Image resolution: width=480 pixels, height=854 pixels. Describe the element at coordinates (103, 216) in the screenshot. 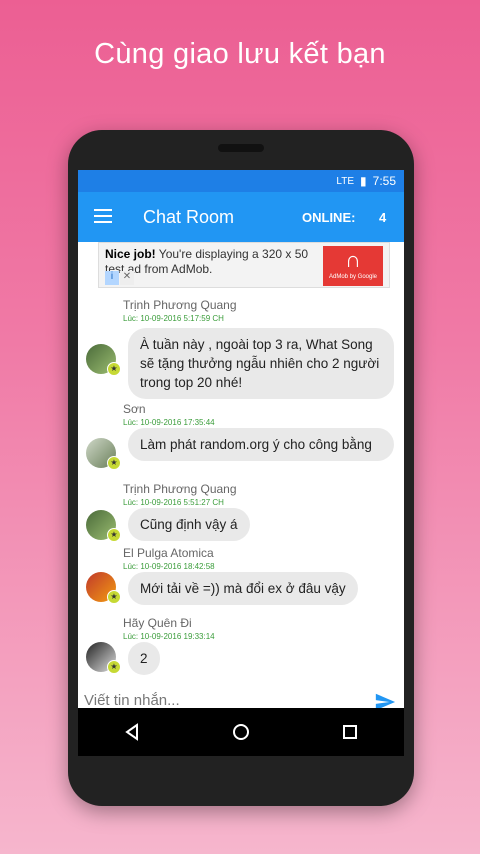

I see `menu-icon` at that location.